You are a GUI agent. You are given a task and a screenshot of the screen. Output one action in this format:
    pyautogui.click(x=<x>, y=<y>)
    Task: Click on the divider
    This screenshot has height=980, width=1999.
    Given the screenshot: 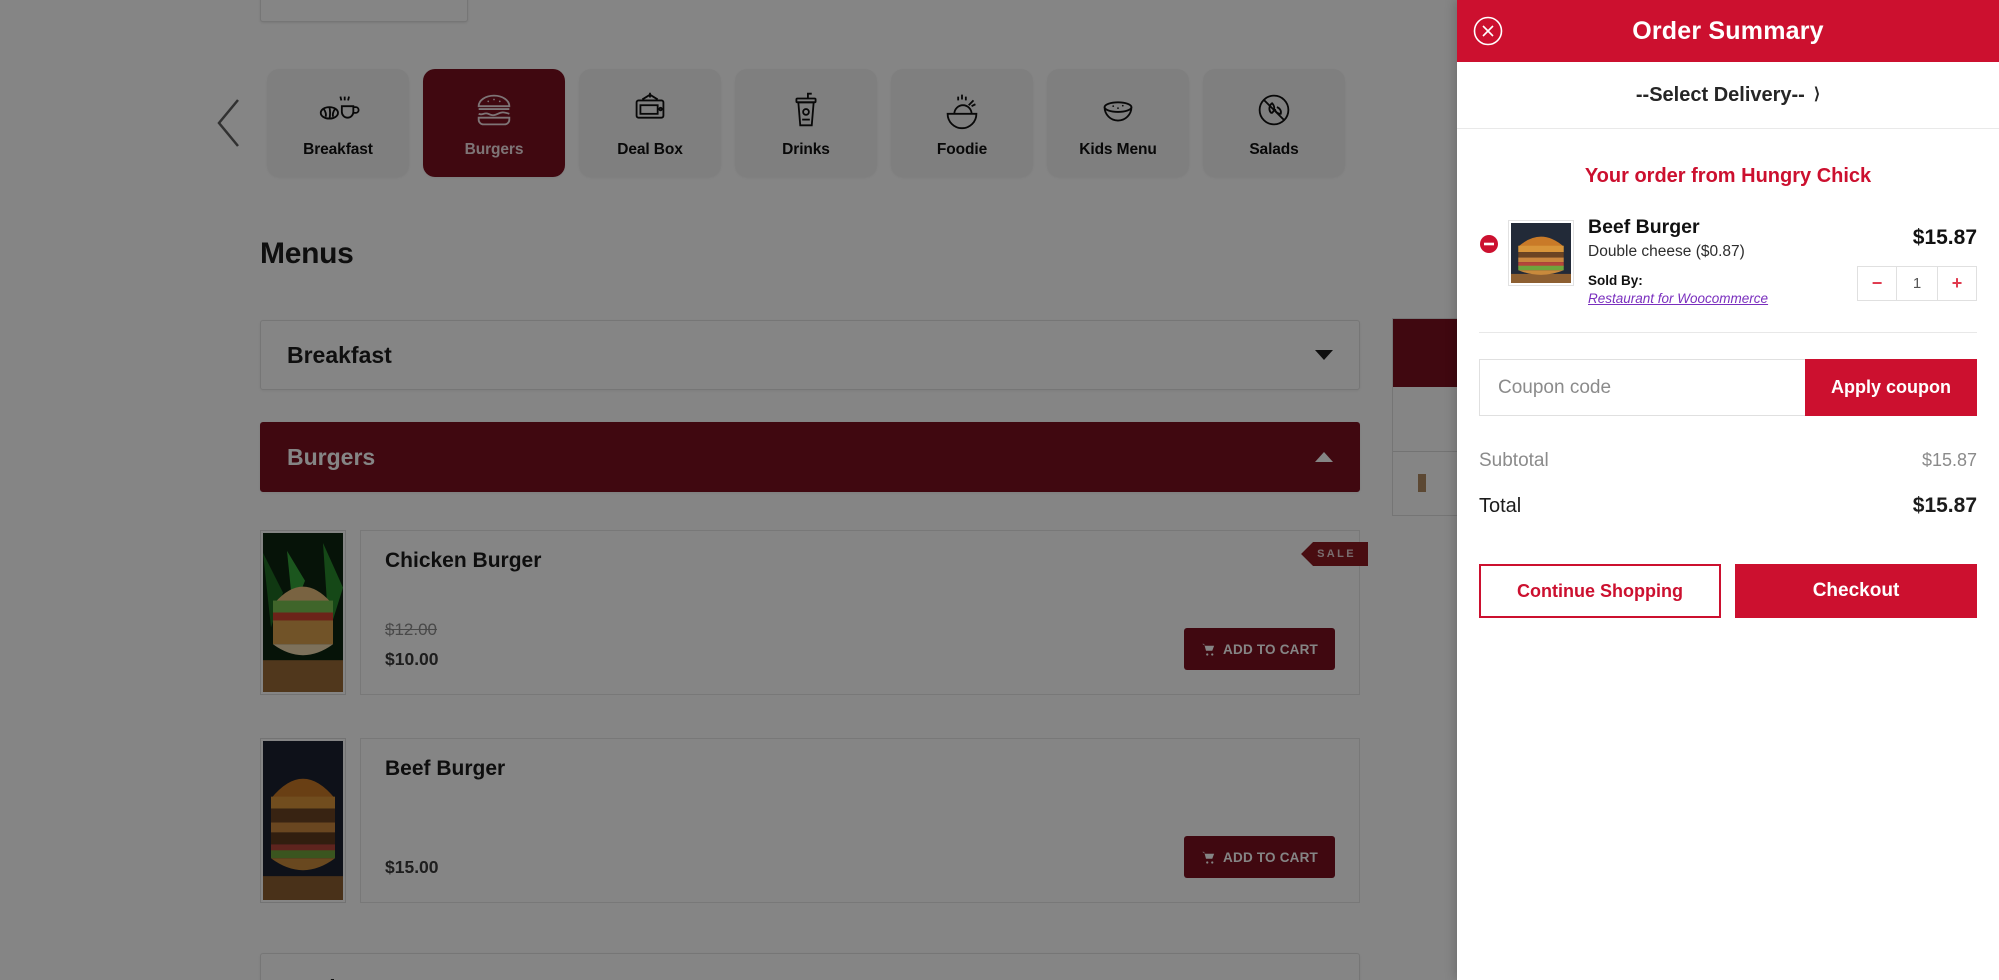 What is the action you would take?
    pyautogui.click(x=1728, y=333)
    